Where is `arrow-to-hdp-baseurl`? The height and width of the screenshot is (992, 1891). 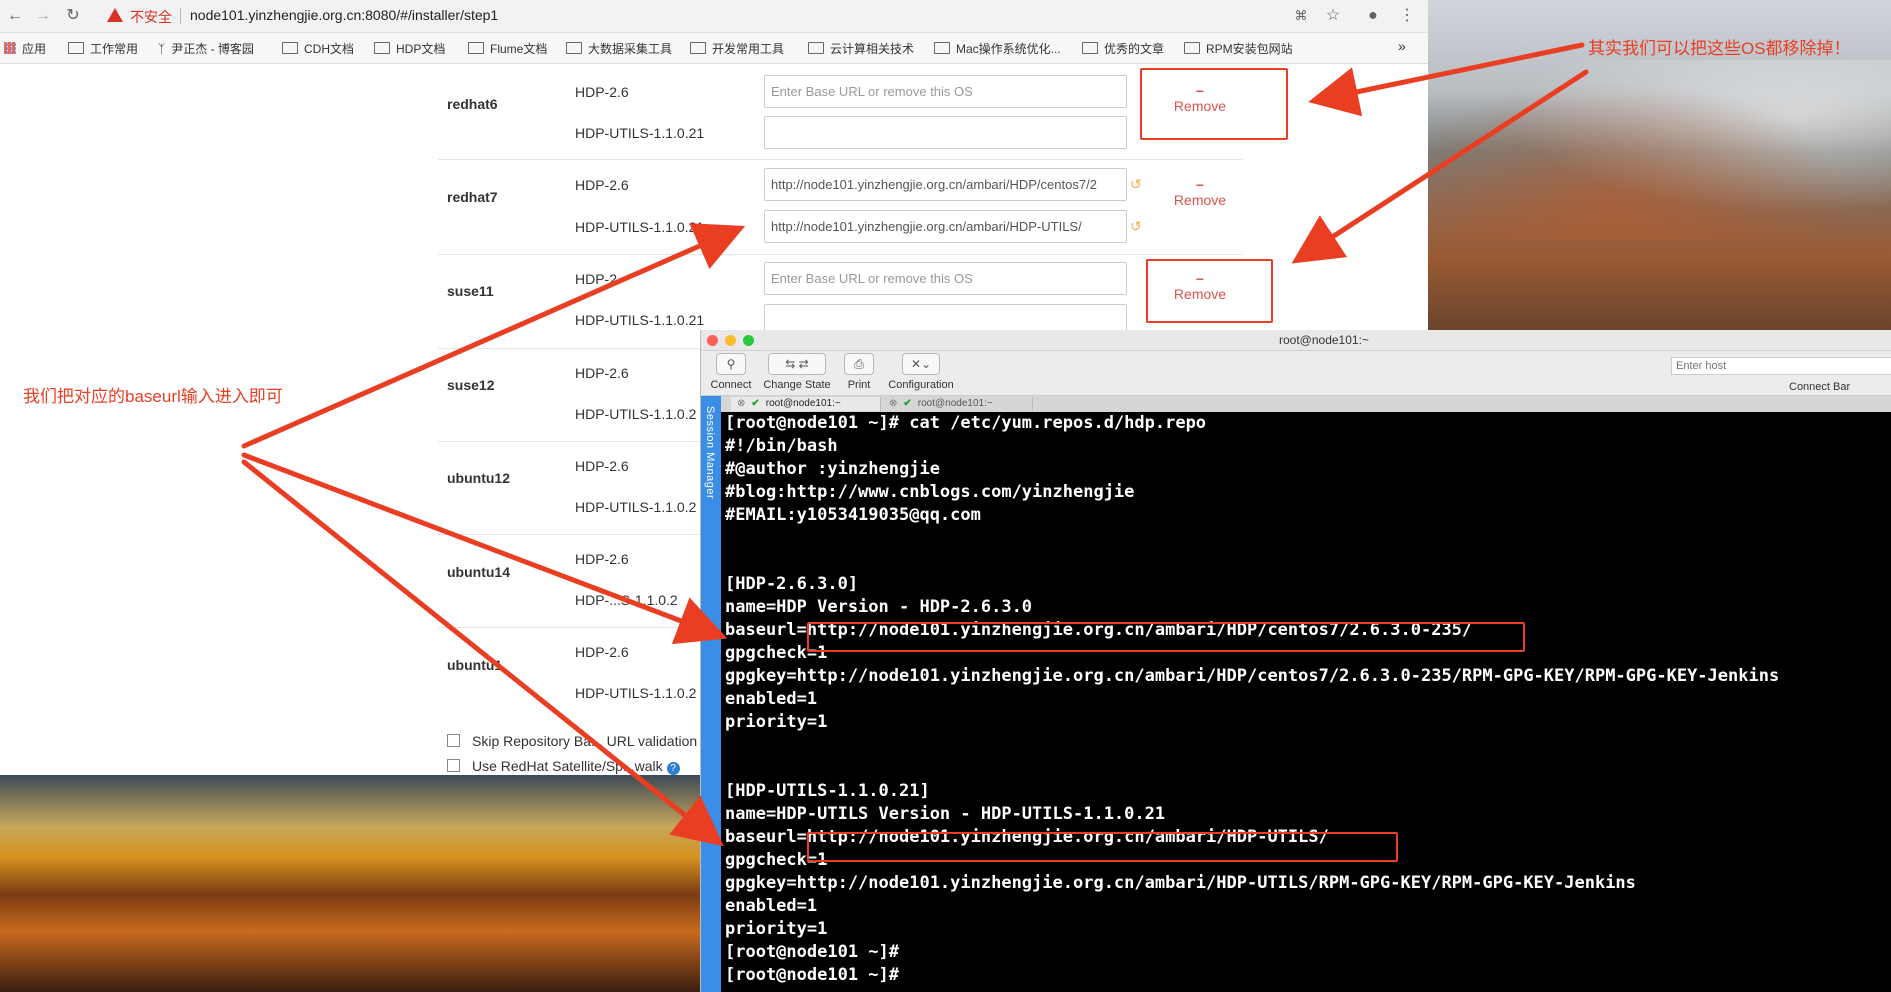 arrow-to-hdp-baseurl is located at coordinates (484, 548).